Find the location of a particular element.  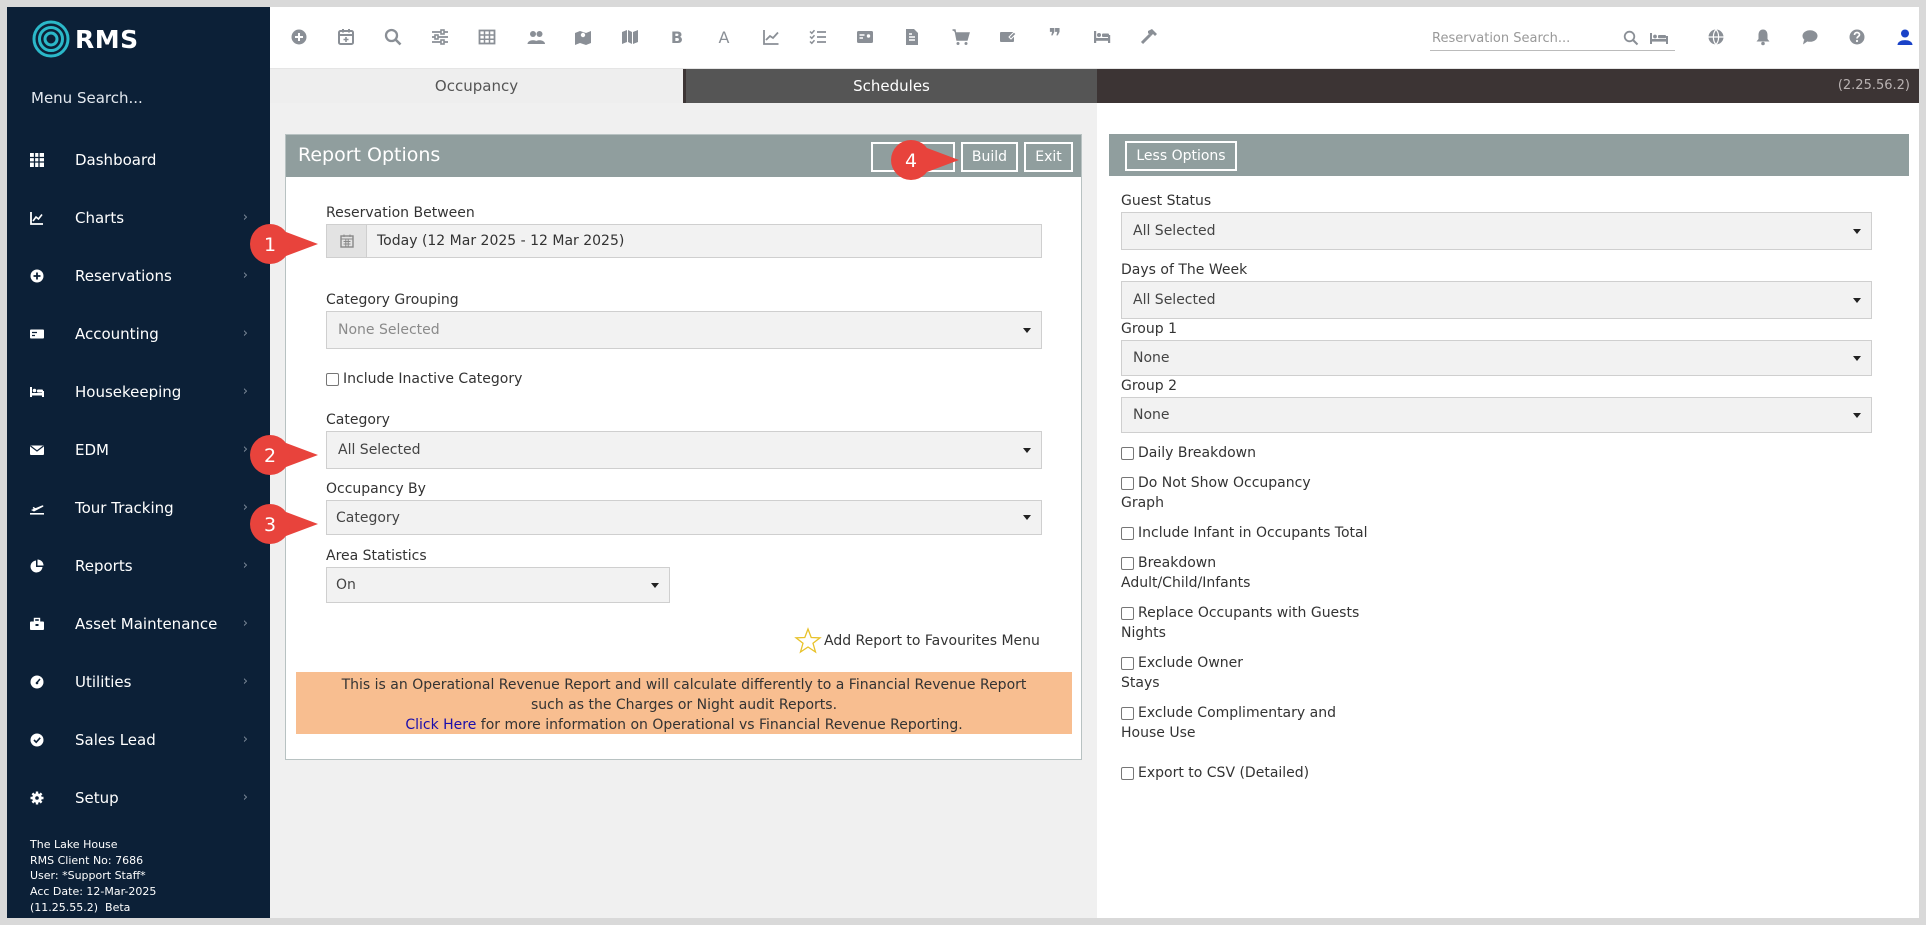

category-select: All Selected is located at coordinates (684, 450).